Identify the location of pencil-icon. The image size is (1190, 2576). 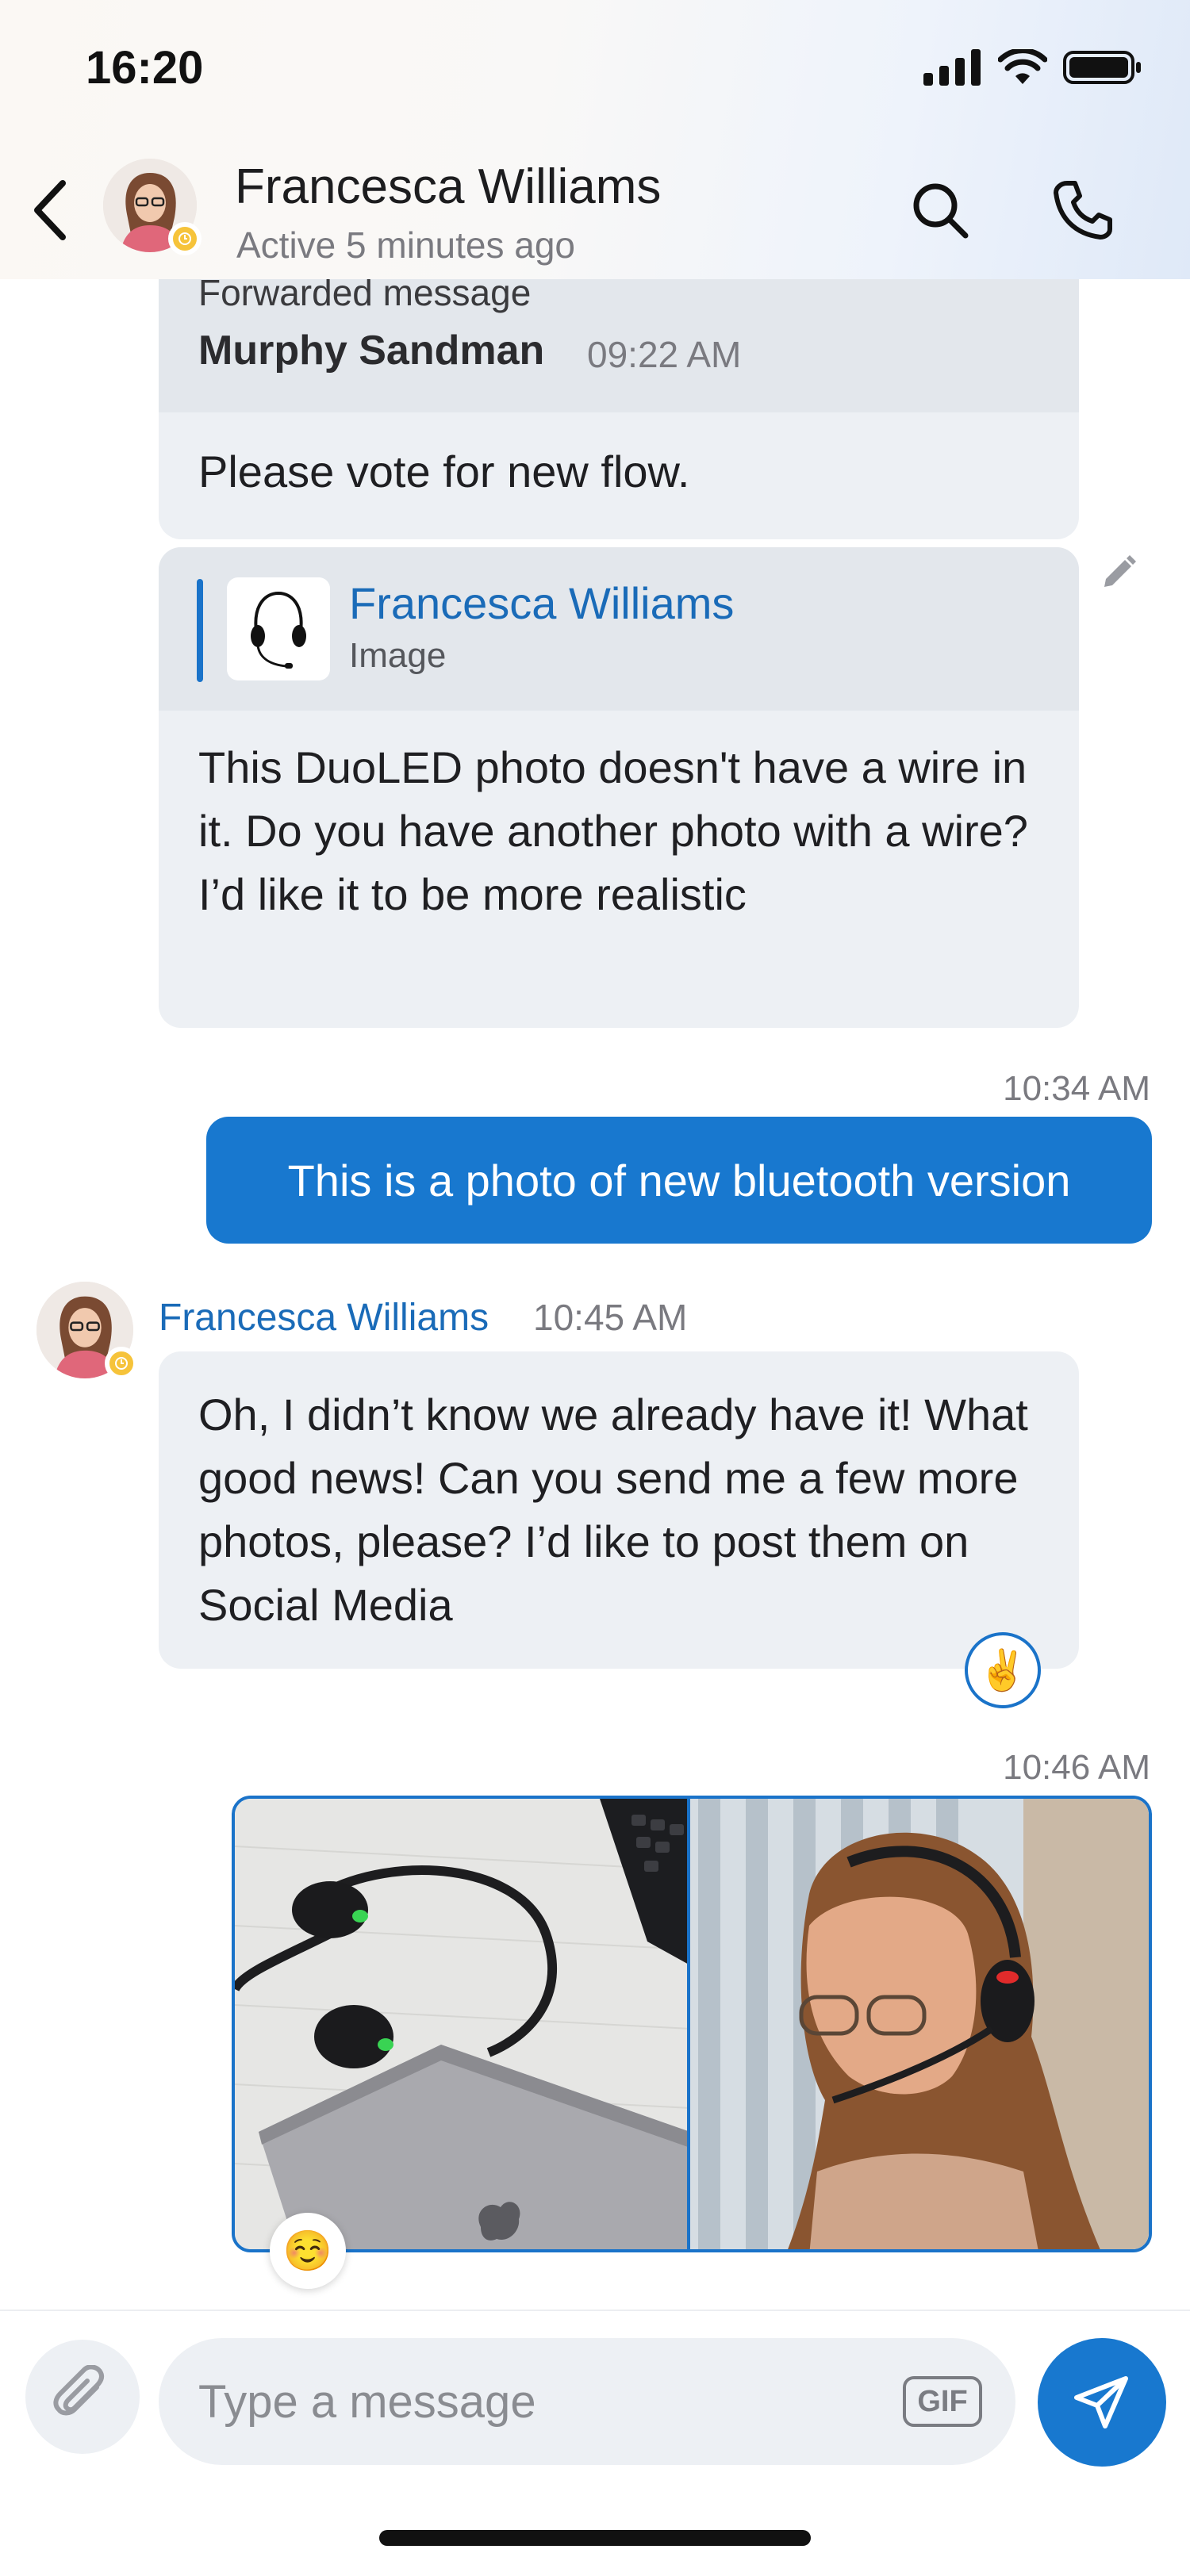
(1120, 571).